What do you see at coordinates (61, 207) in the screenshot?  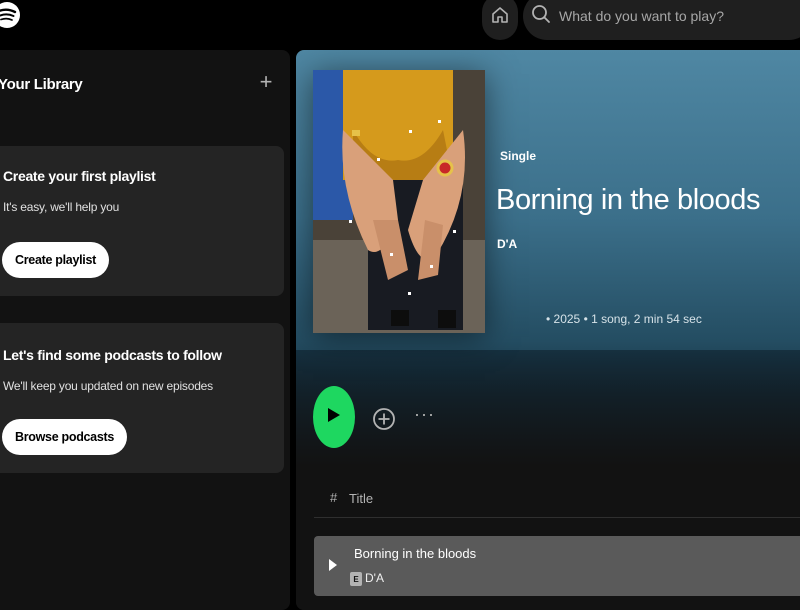 I see `create-playlist-card-subtitle: It's easy, we'll help you` at bounding box center [61, 207].